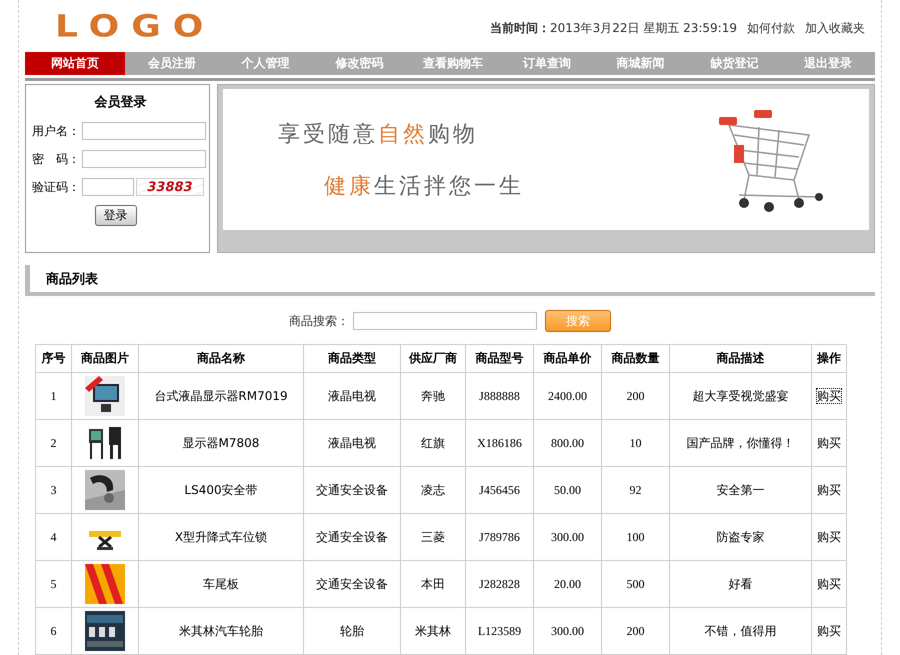  What do you see at coordinates (221, 443) in the screenshot?
I see `table-cell: 显示器M7808` at bounding box center [221, 443].